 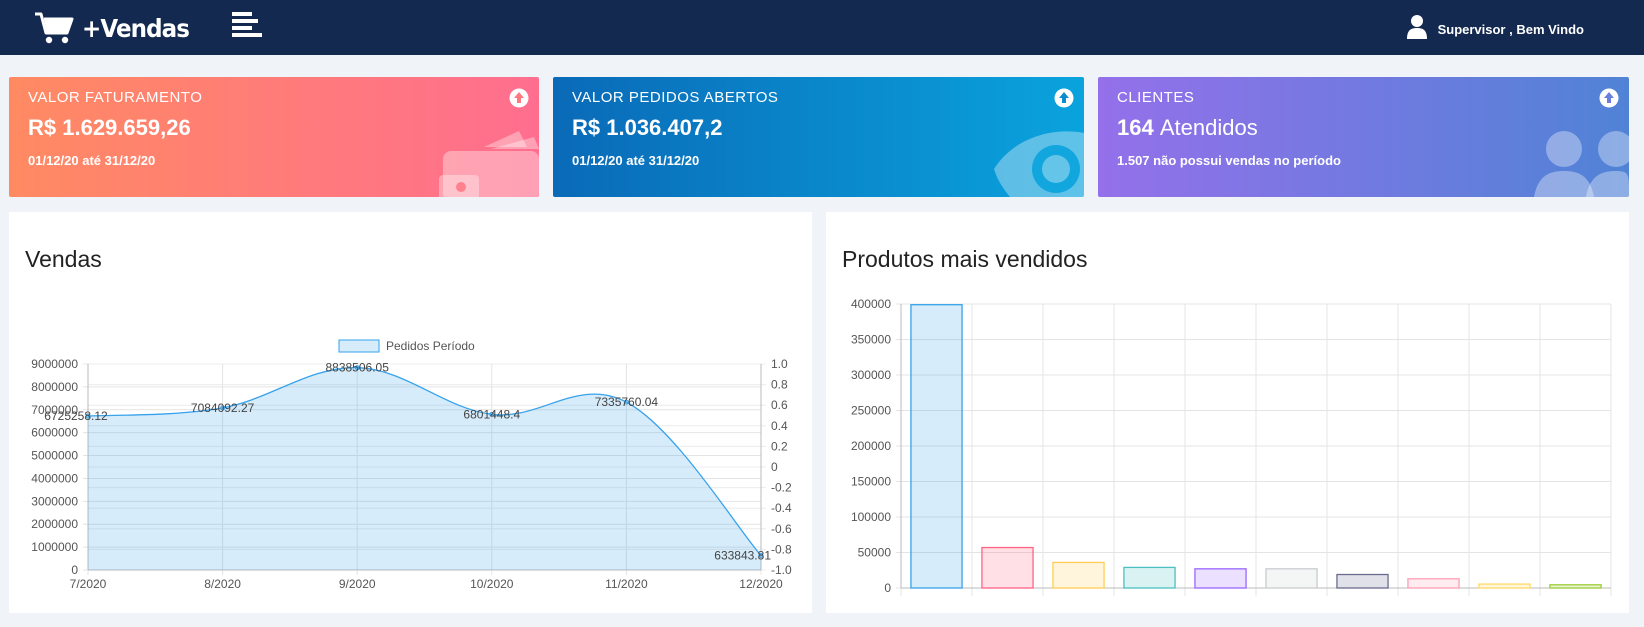 I want to click on card-clients-note: 1.507 não possui vendas no período, so click(x=1229, y=160).